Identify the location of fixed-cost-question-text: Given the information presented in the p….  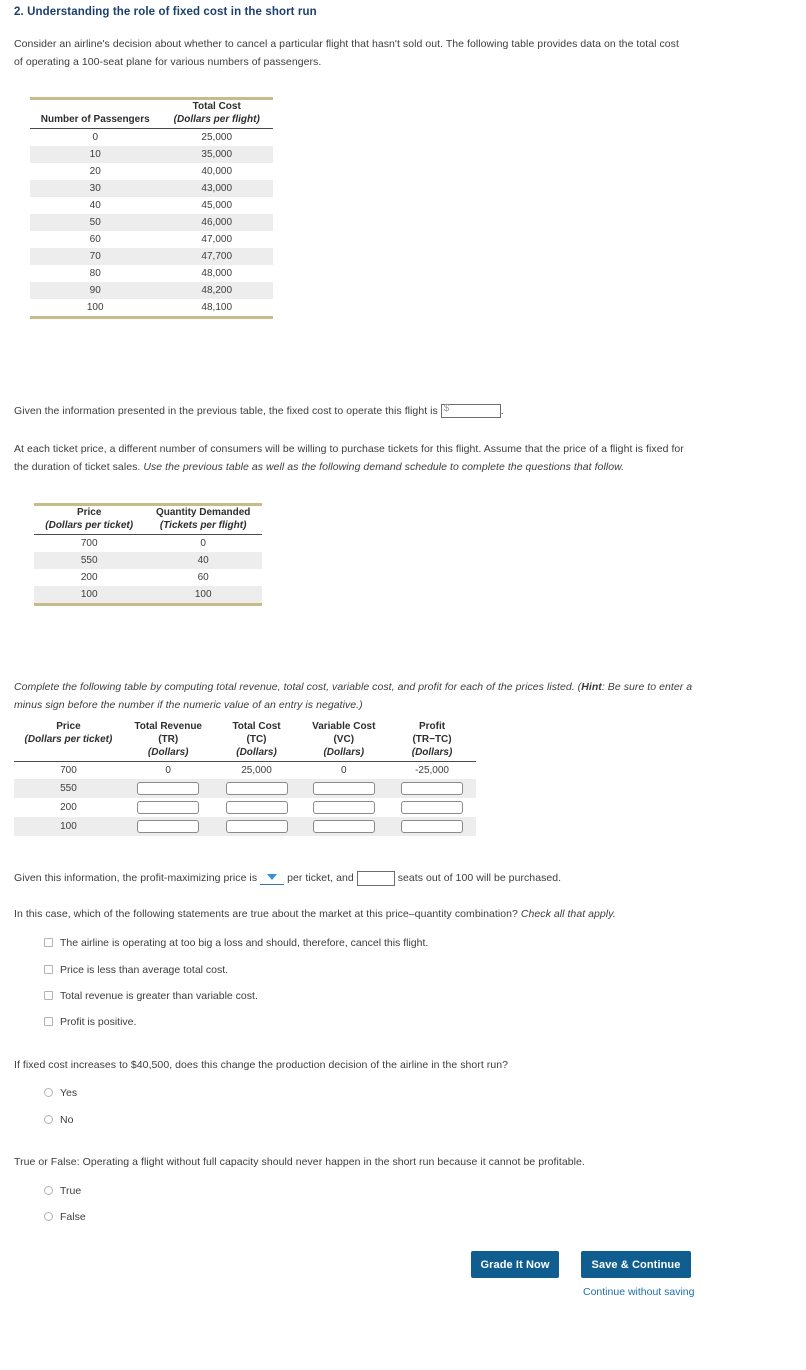
(226, 411).